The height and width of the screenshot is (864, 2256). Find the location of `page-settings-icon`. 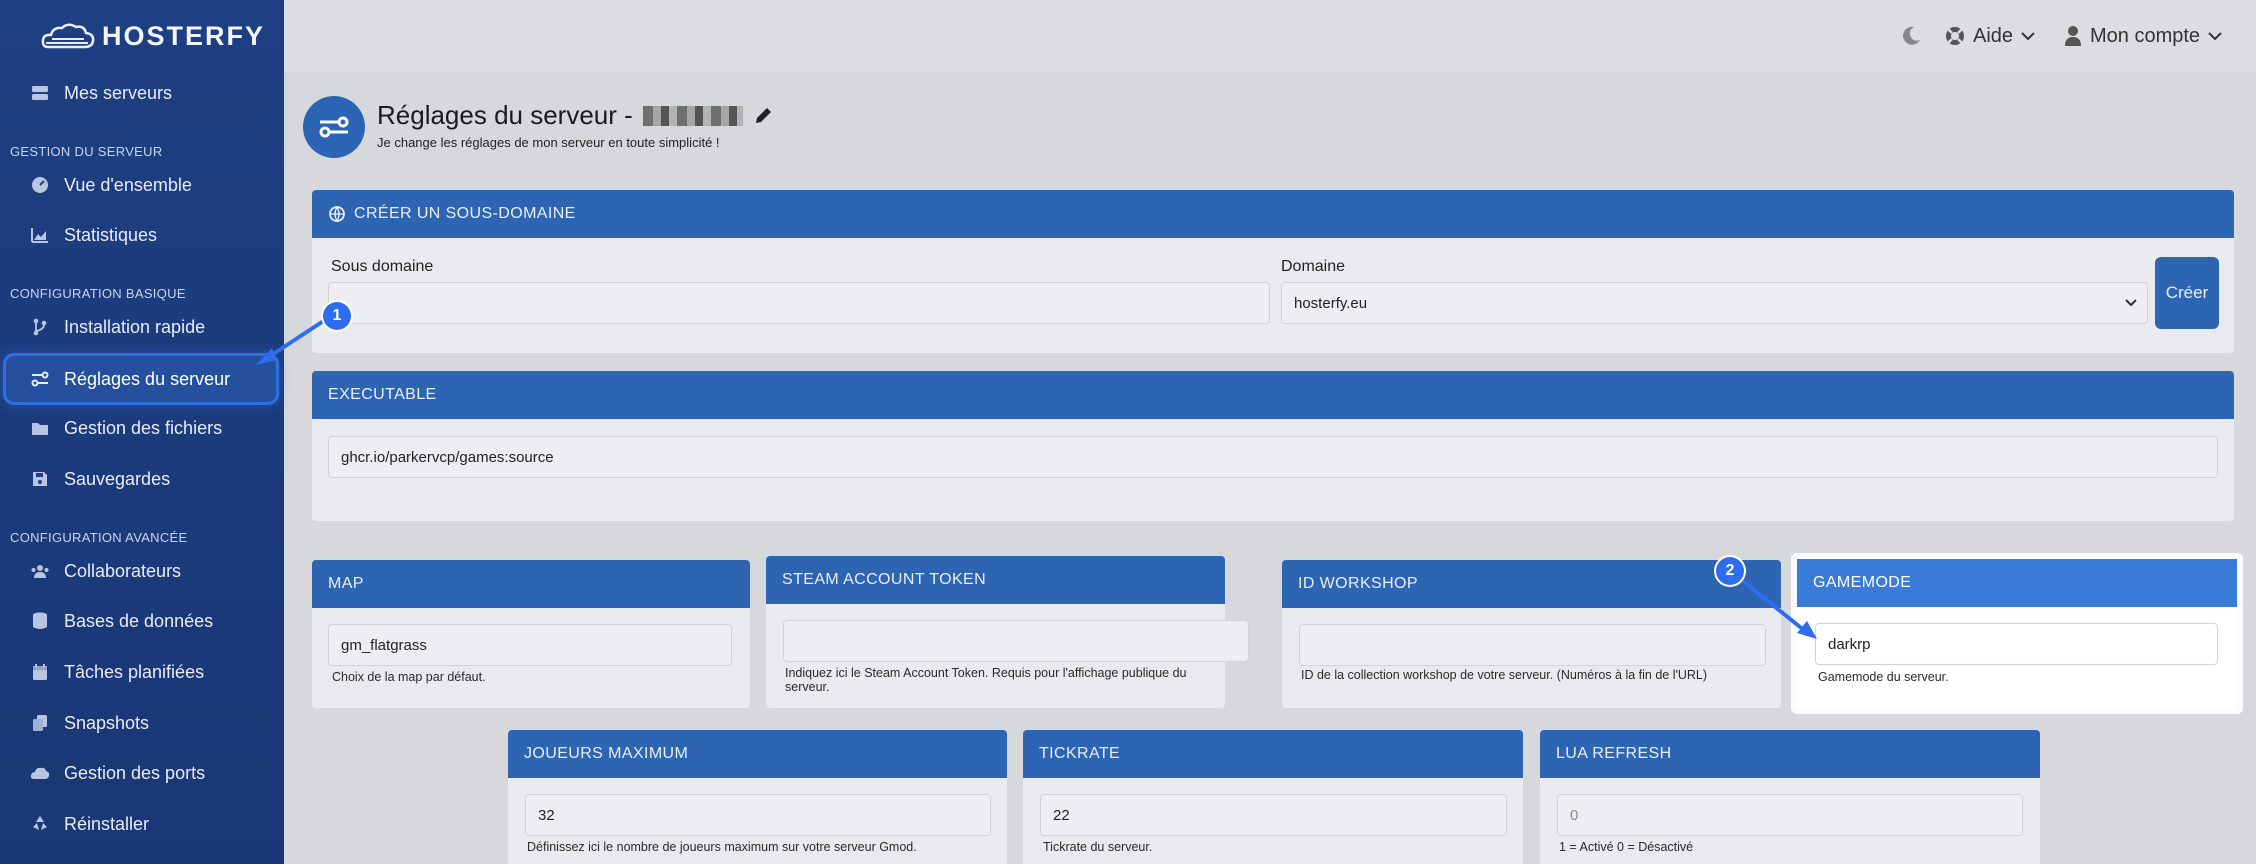

page-settings-icon is located at coordinates (334, 127).